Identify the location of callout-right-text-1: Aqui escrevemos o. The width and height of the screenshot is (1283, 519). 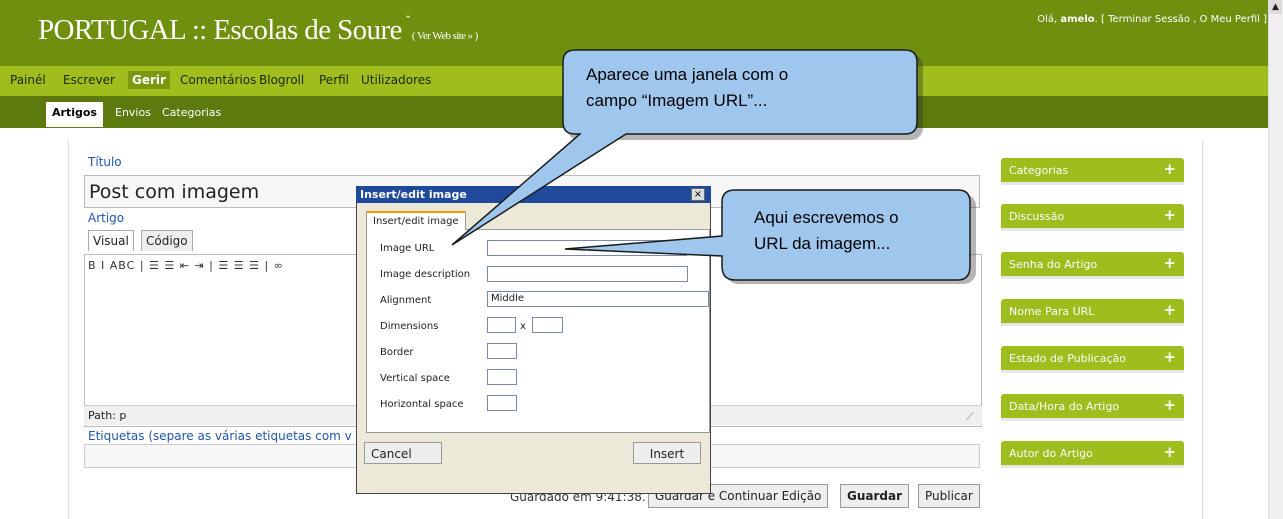
(826, 217).